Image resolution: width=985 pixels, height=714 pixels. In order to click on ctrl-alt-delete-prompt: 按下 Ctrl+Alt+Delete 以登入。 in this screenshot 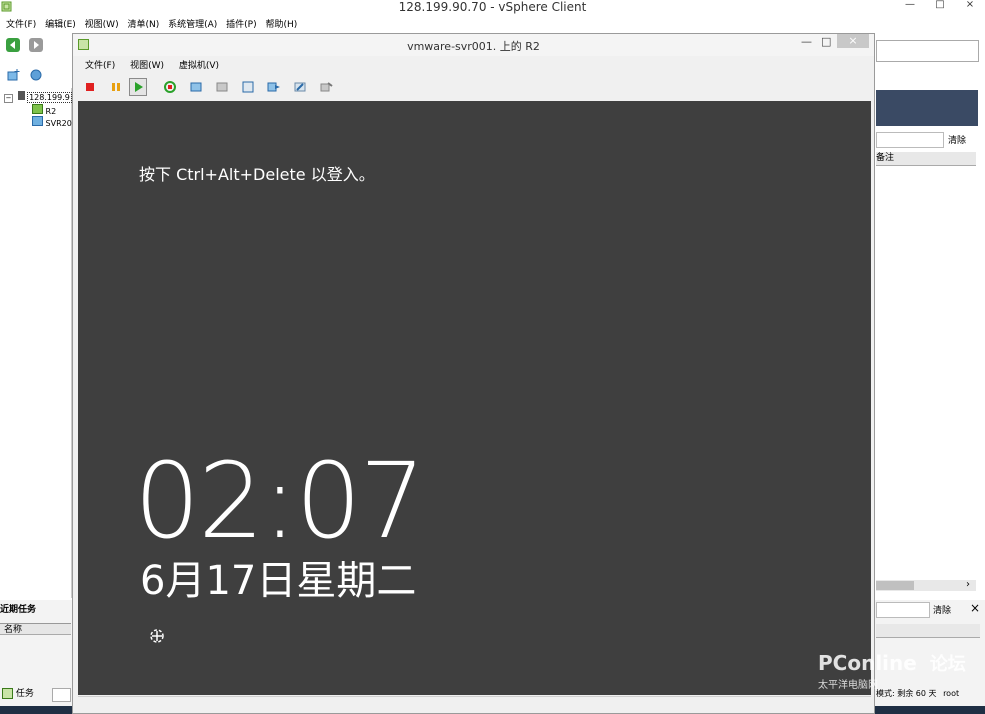, I will do `click(257, 174)`.